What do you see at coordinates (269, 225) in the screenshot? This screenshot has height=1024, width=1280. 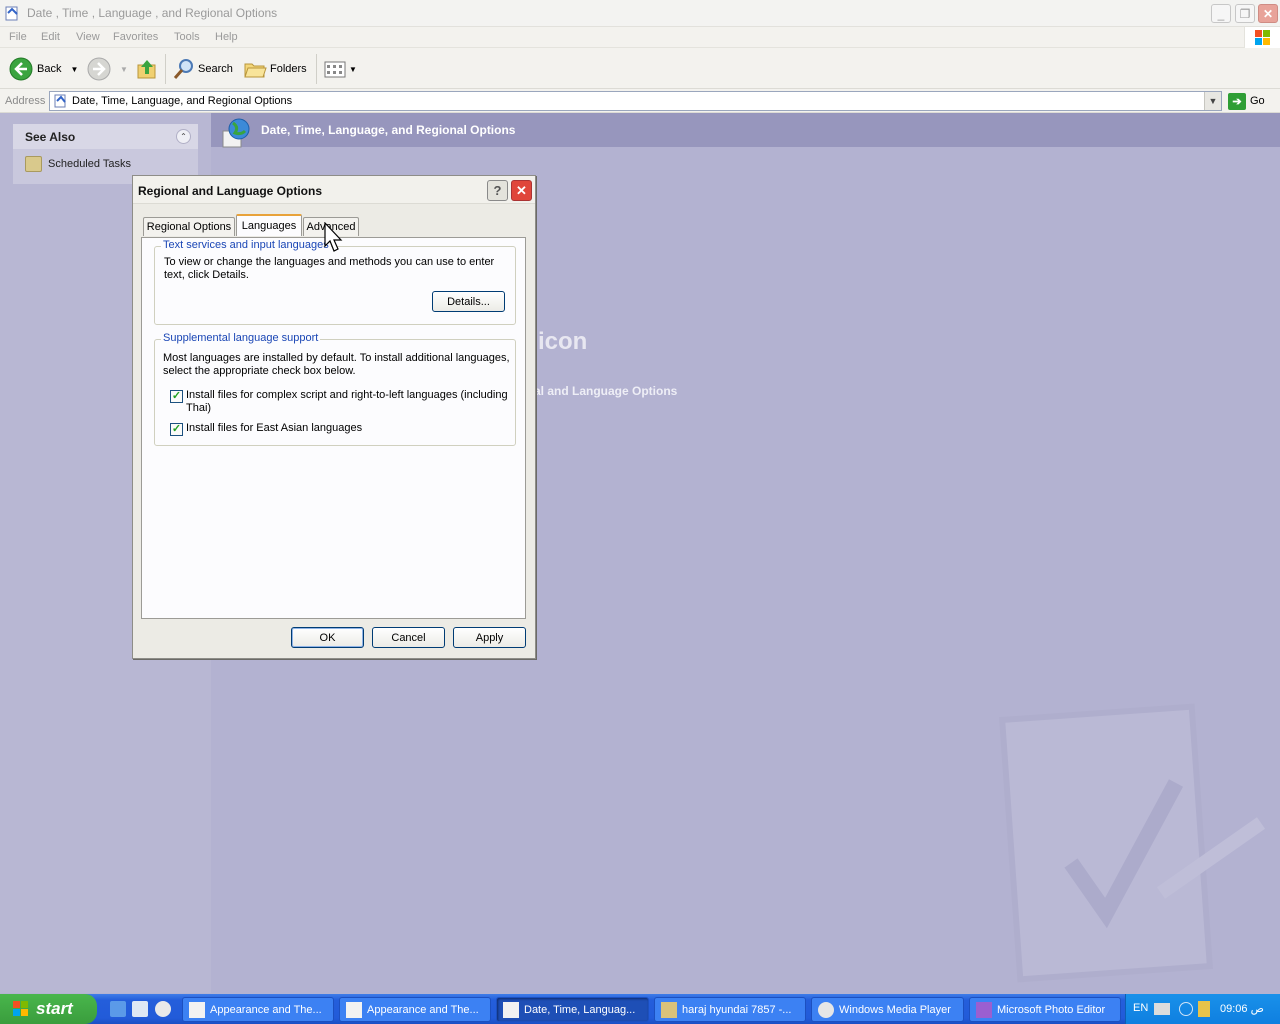 I see `tab-languages: Languages` at bounding box center [269, 225].